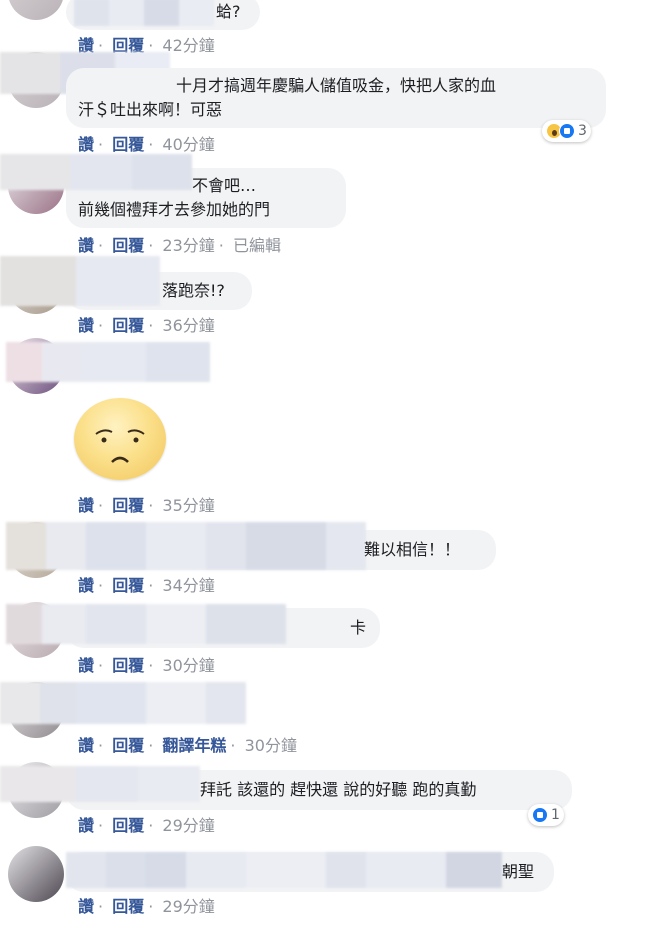  Describe the element at coordinates (256, 245) in the screenshot. I see `edited-label: 已編輯` at that location.